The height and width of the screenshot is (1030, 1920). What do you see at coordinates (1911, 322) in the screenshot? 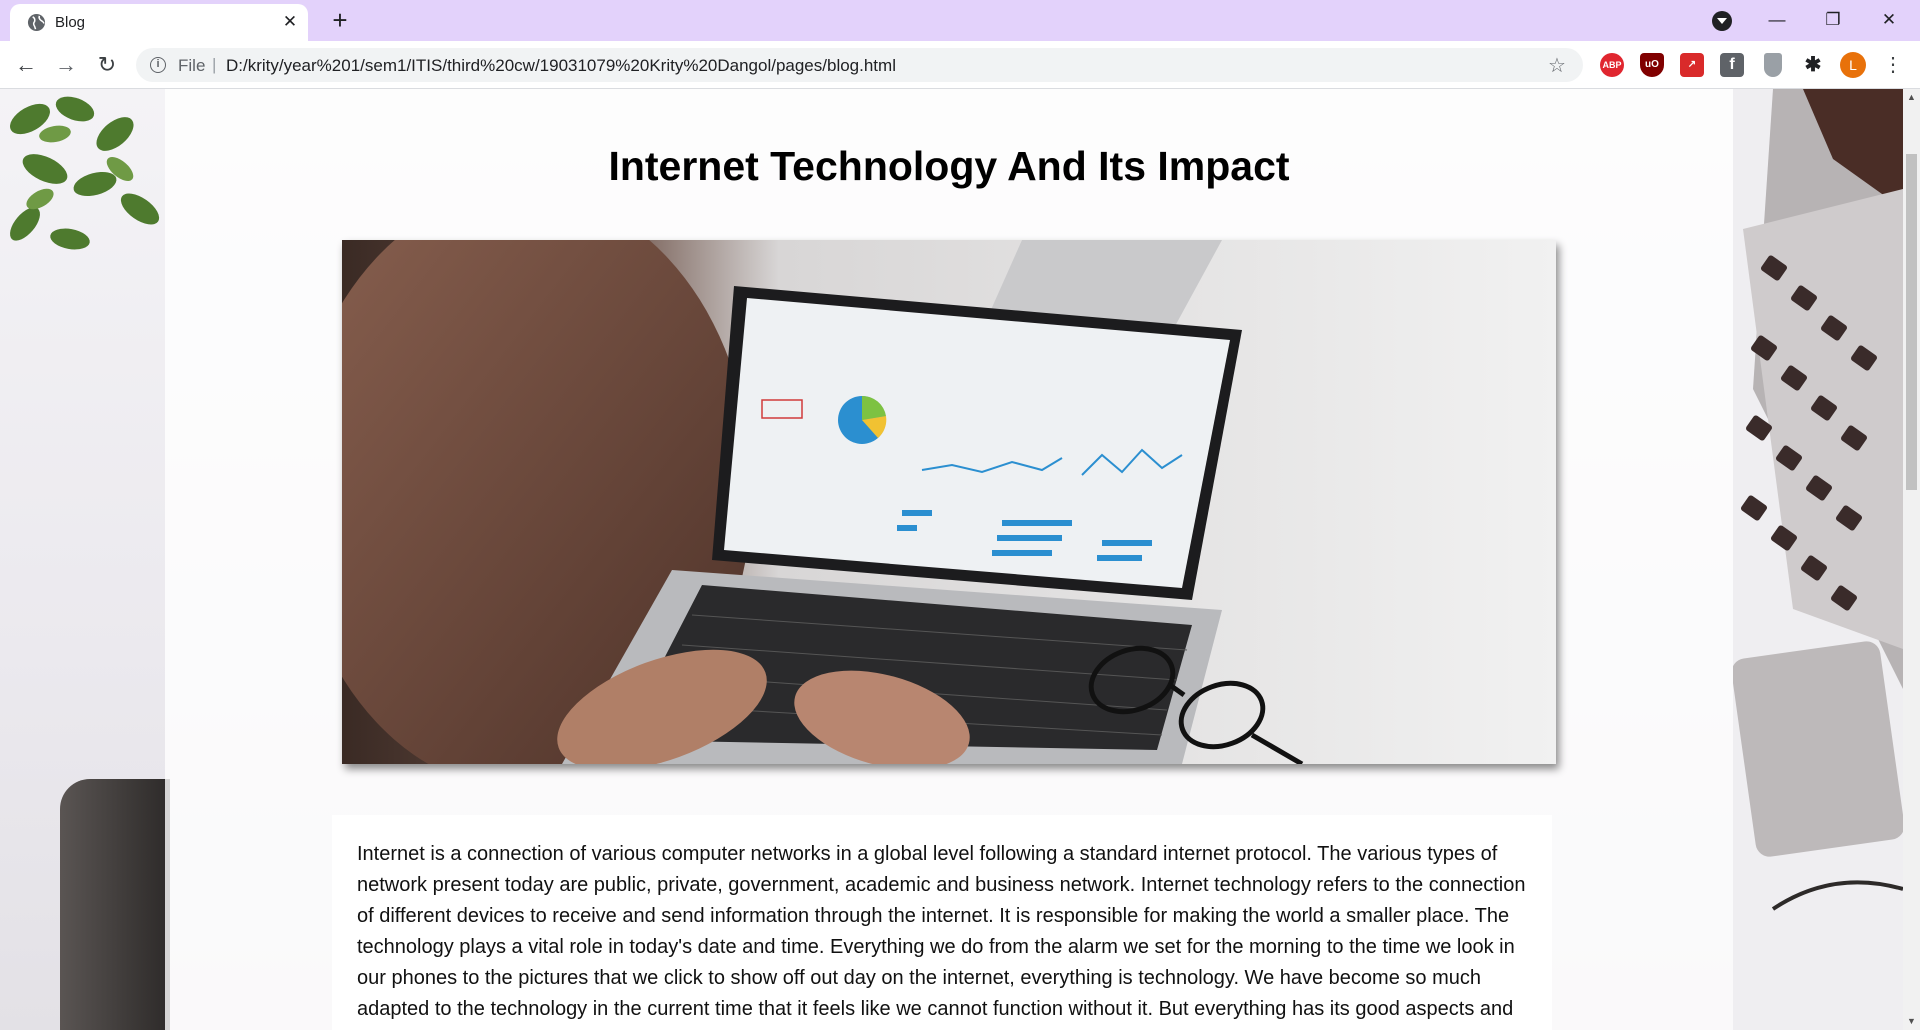
I see `scroll-thumb` at bounding box center [1911, 322].